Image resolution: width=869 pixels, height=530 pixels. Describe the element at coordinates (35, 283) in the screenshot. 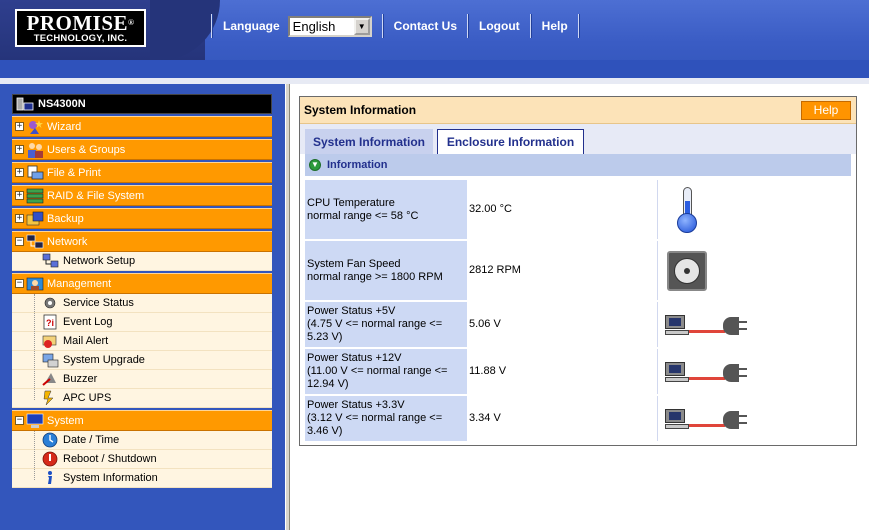

I see `management-icon` at that location.